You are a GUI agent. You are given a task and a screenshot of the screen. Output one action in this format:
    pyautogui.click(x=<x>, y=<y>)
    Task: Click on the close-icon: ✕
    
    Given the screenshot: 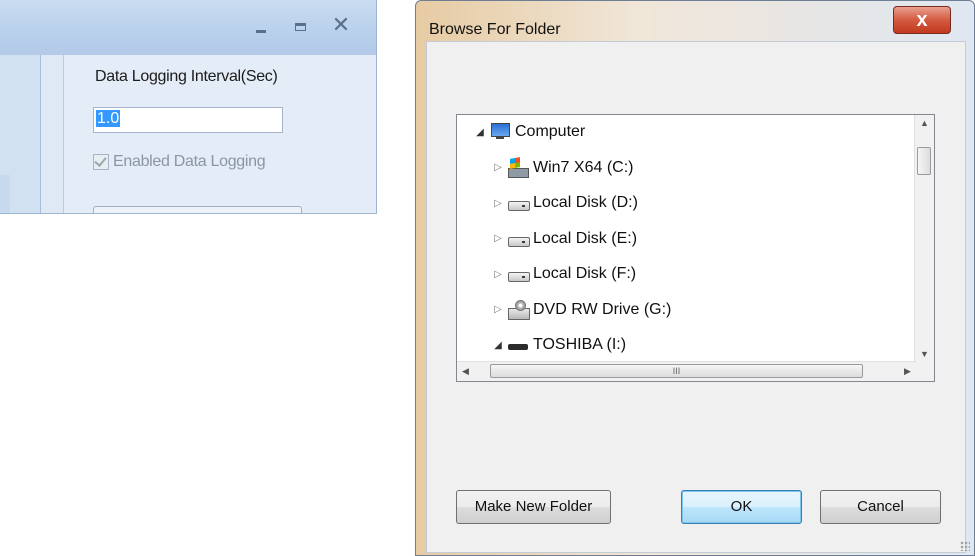 What is the action you would take?
    pyautogui.click(x=341, y=25)
    